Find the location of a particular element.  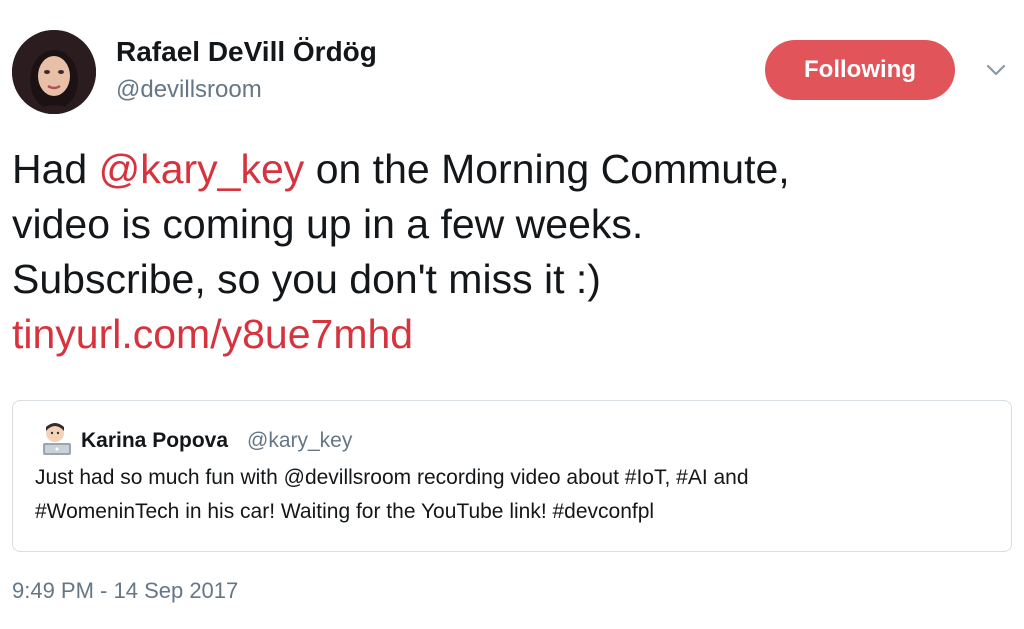

tweet-line-3: Subscribe, so you don't miss it :) is located at coordinates (306, 279).